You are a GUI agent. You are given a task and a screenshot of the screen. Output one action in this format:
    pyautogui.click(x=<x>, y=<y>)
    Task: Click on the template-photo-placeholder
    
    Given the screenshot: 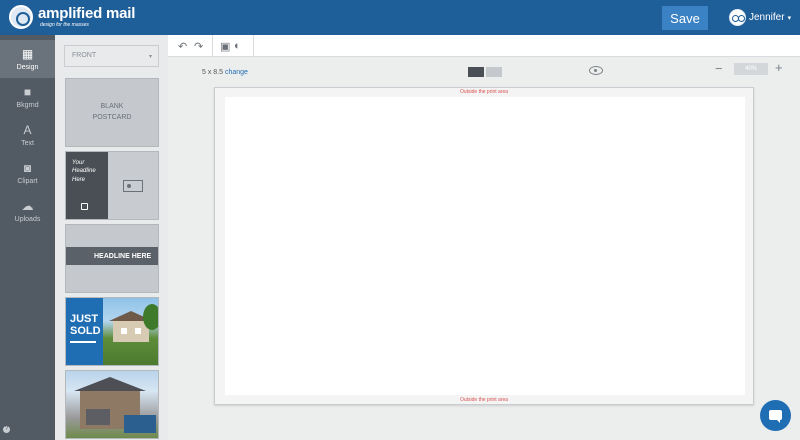 What is the action you would take?
    pyautogui.click(x=133, y=185)
    